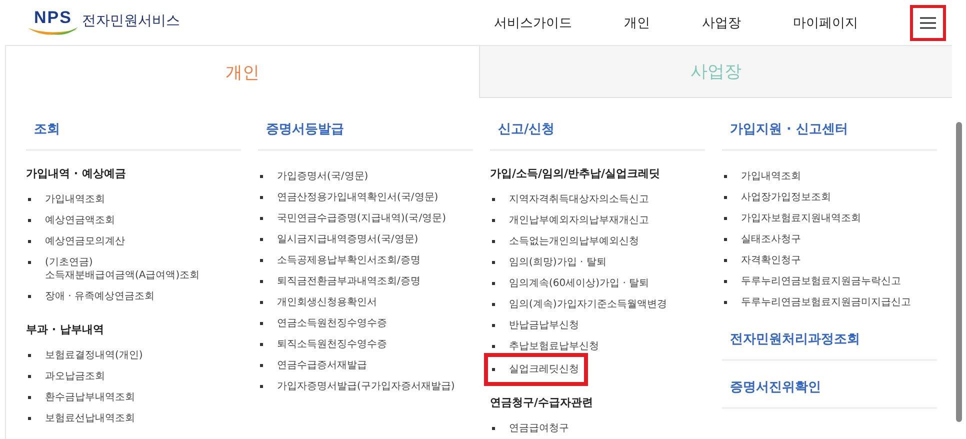  Describe the element at coordinates (365, 323) in the screenshot. I see `menu-link: 연금소득원천징수영수증` at that location.